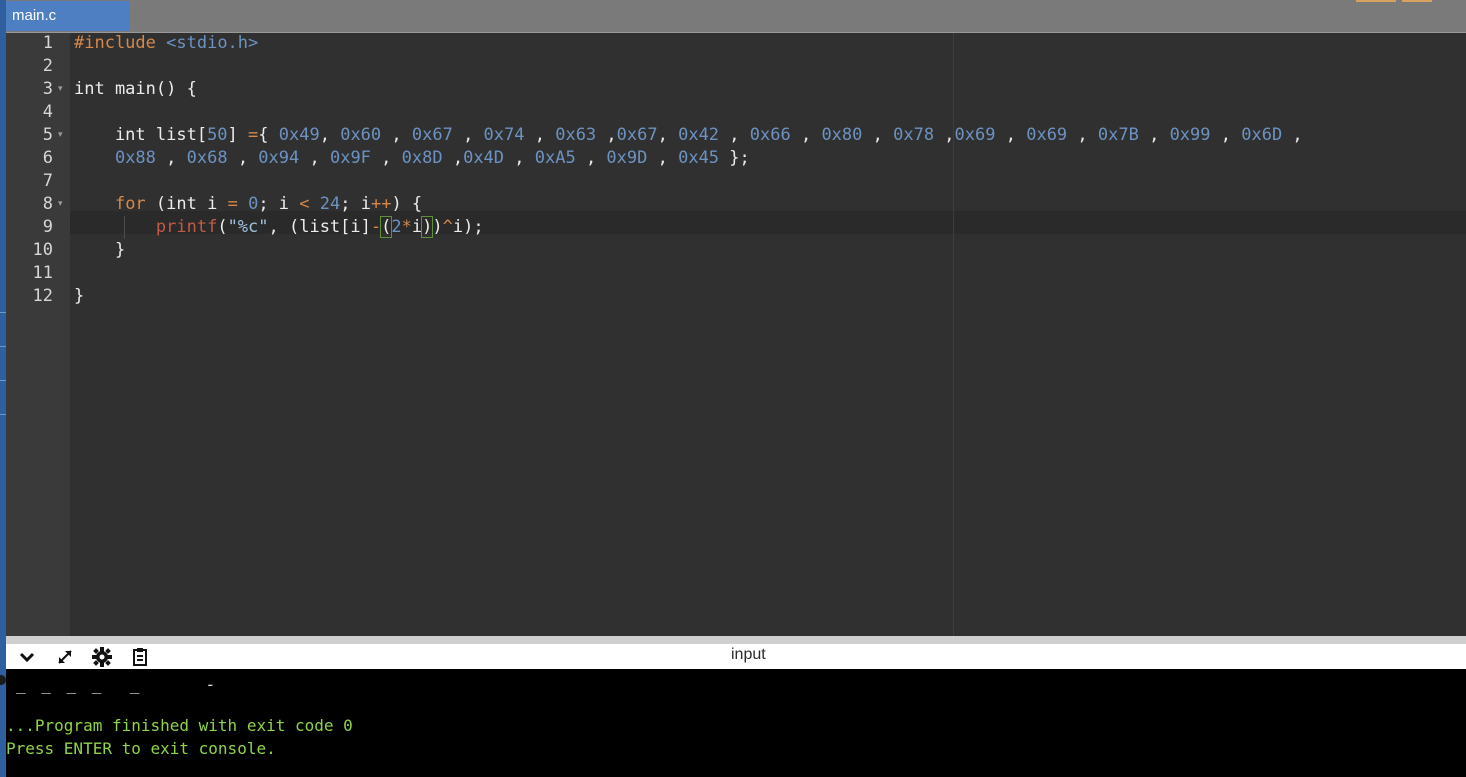 This screenshot has width=1466, height=777. Describe the element at coordinates (253, 204) in the screenshot. I see `code-token: 0` at that location.